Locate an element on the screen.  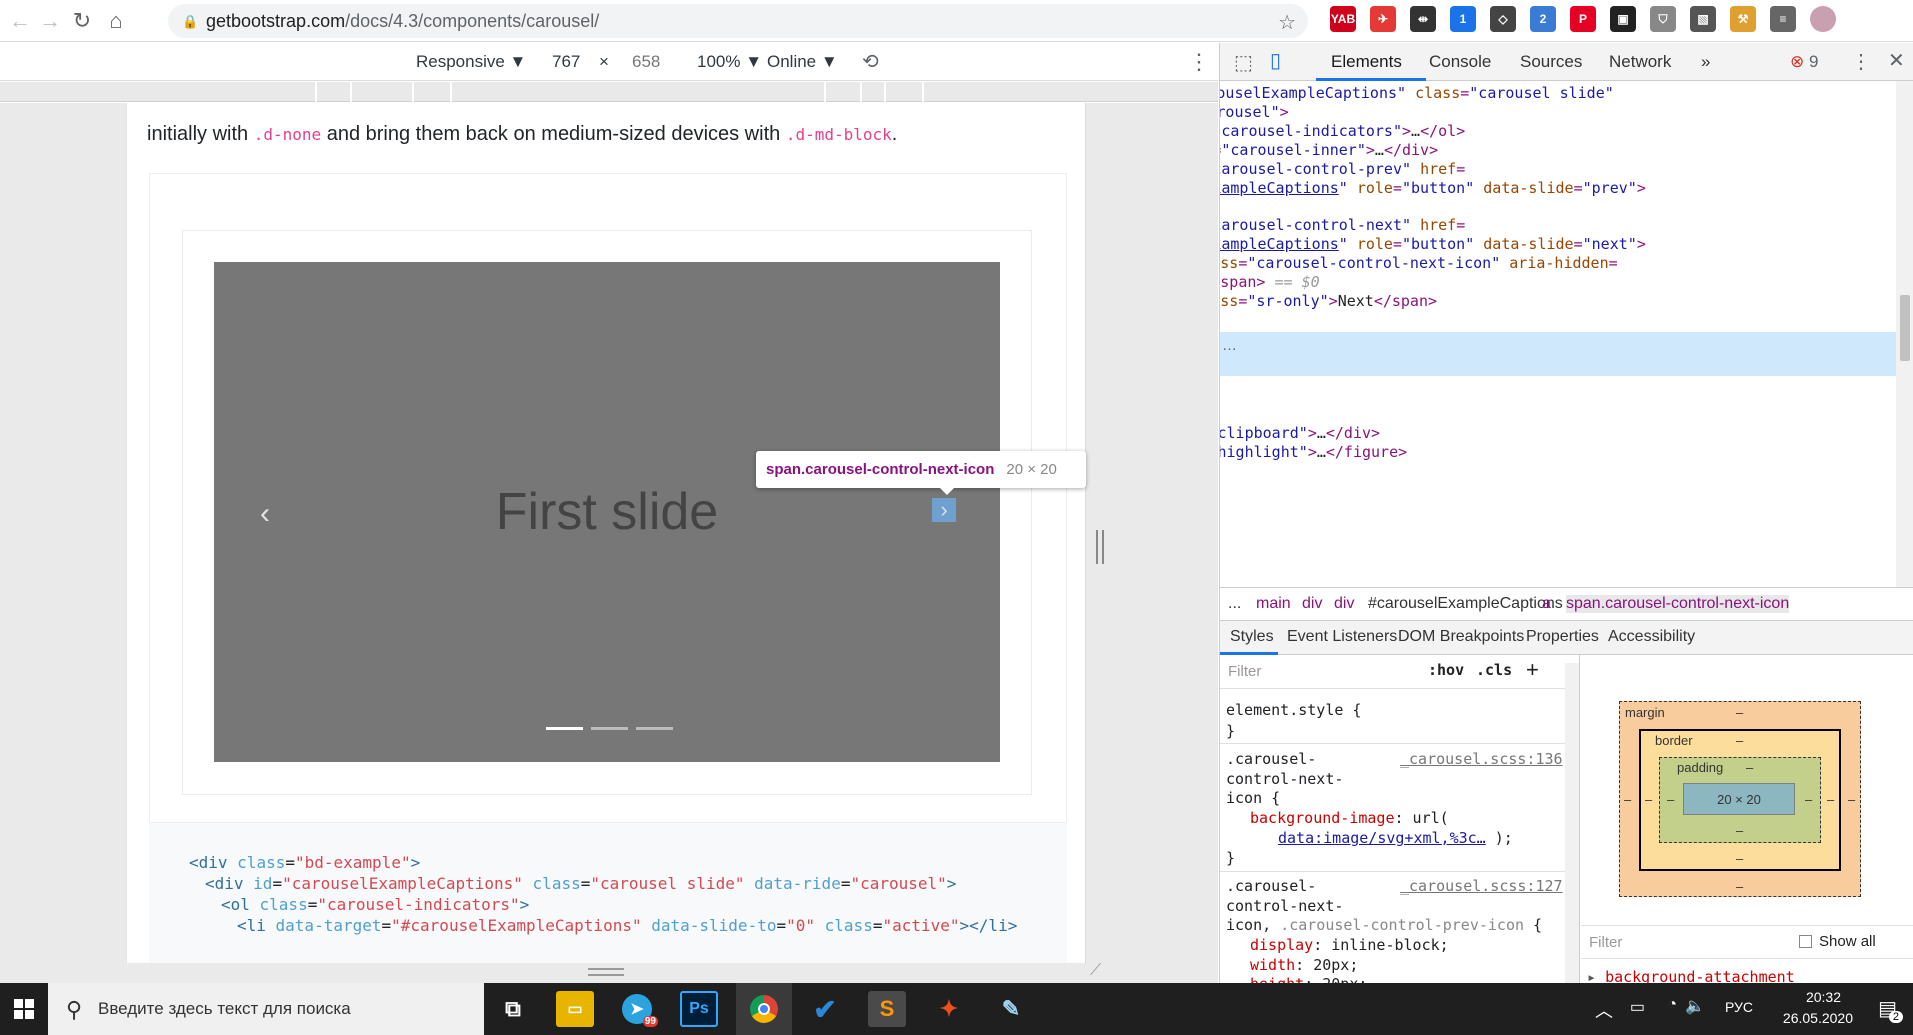
device-menu-icon: ⋮ is located at coordinates (1199, 62).